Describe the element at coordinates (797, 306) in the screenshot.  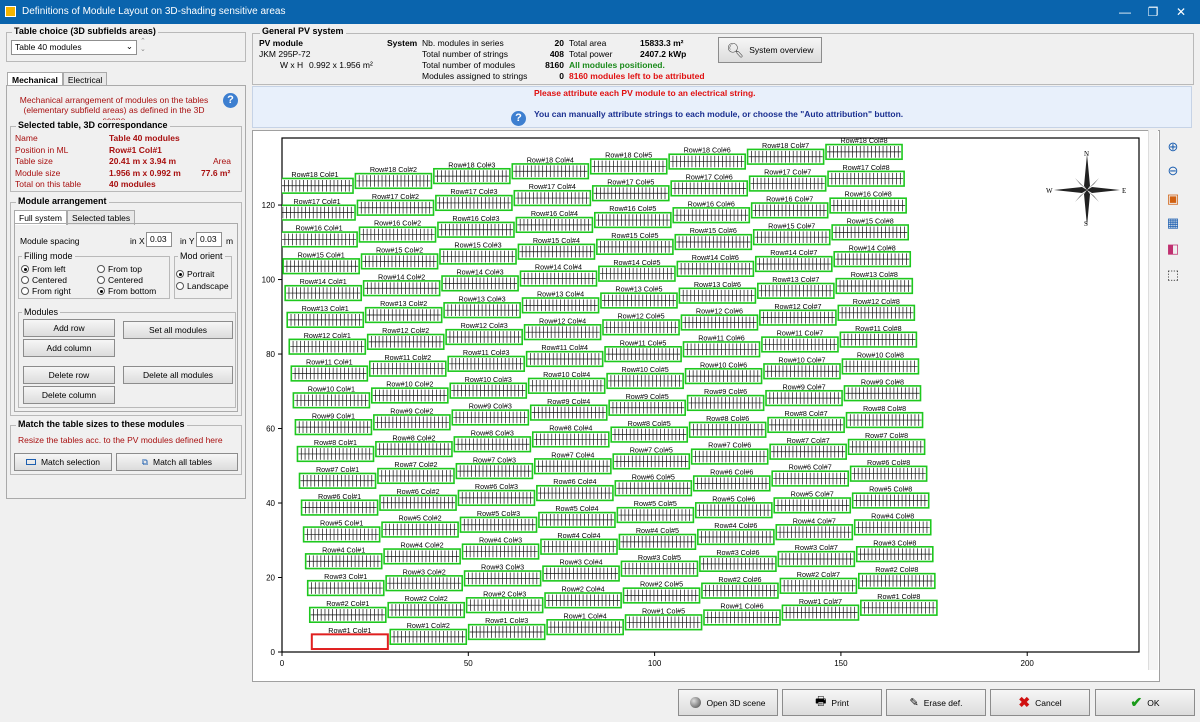
I see `table-label: Row#12 Col#7` at that location.